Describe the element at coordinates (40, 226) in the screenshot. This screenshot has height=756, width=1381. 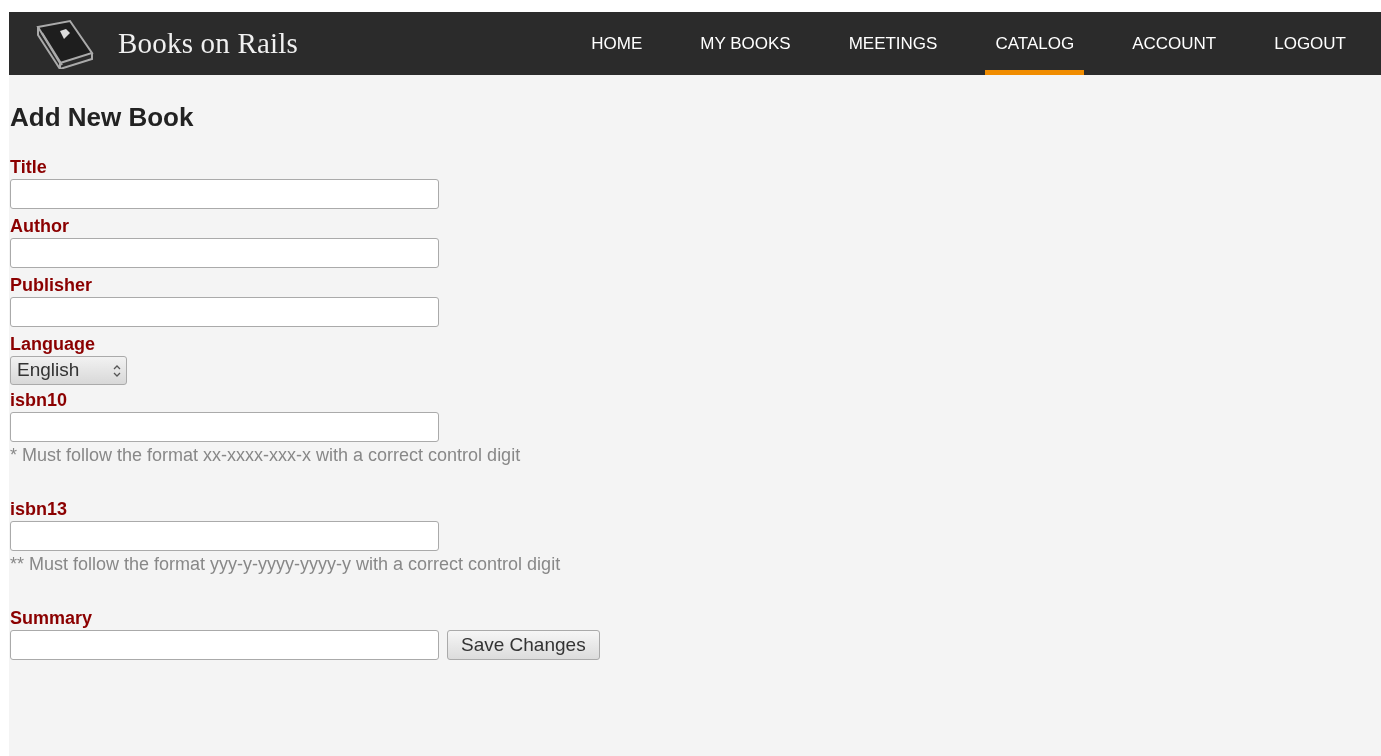
I see `field-label: Author` at that location.